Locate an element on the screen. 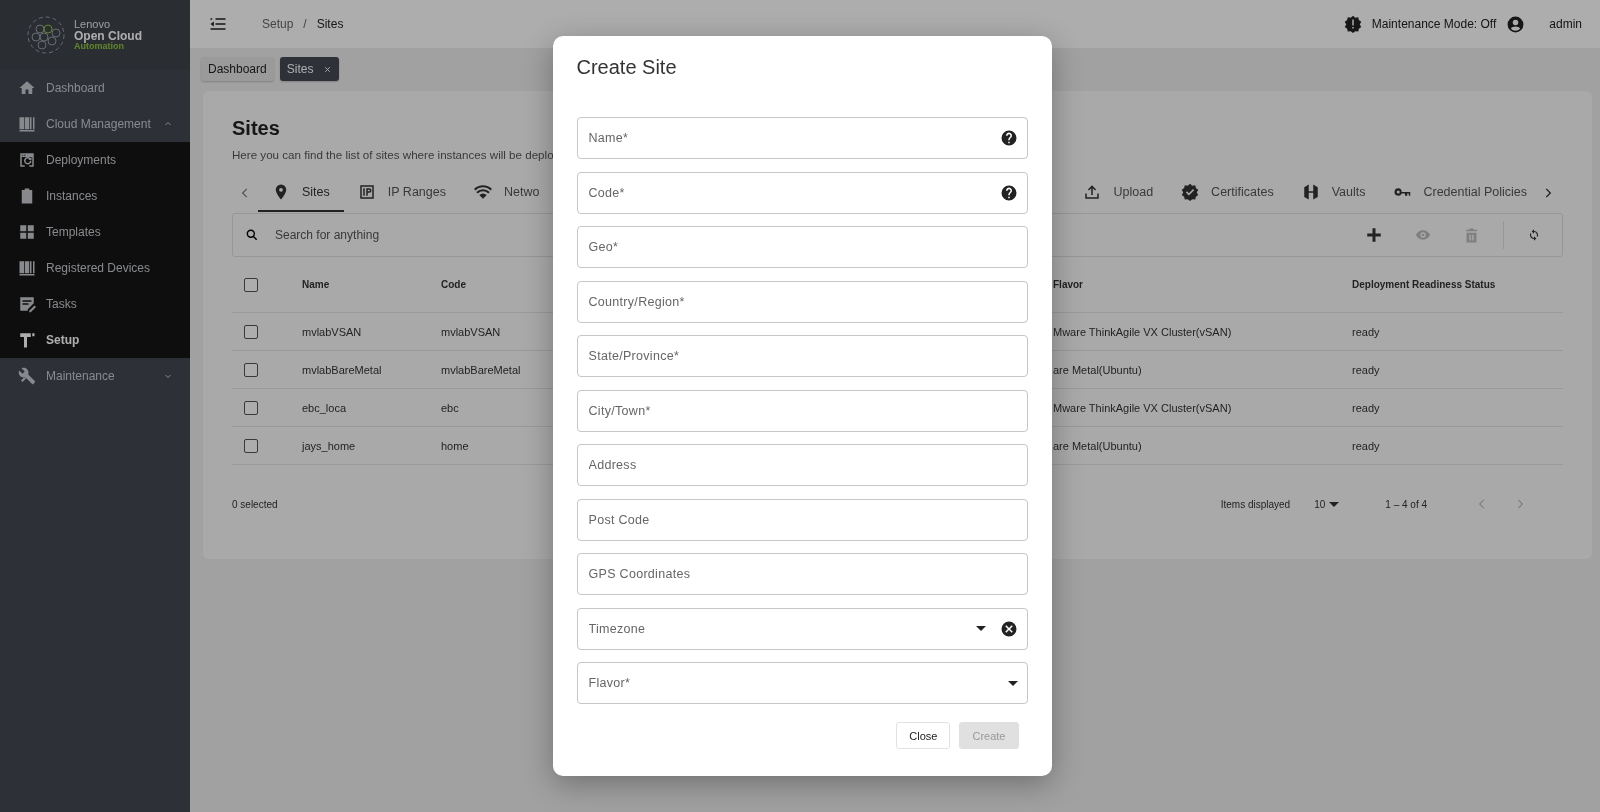 Image resolution: width=1600 pixels, height=812 pixels. close-button: Close is located at coordinates (923, 735).